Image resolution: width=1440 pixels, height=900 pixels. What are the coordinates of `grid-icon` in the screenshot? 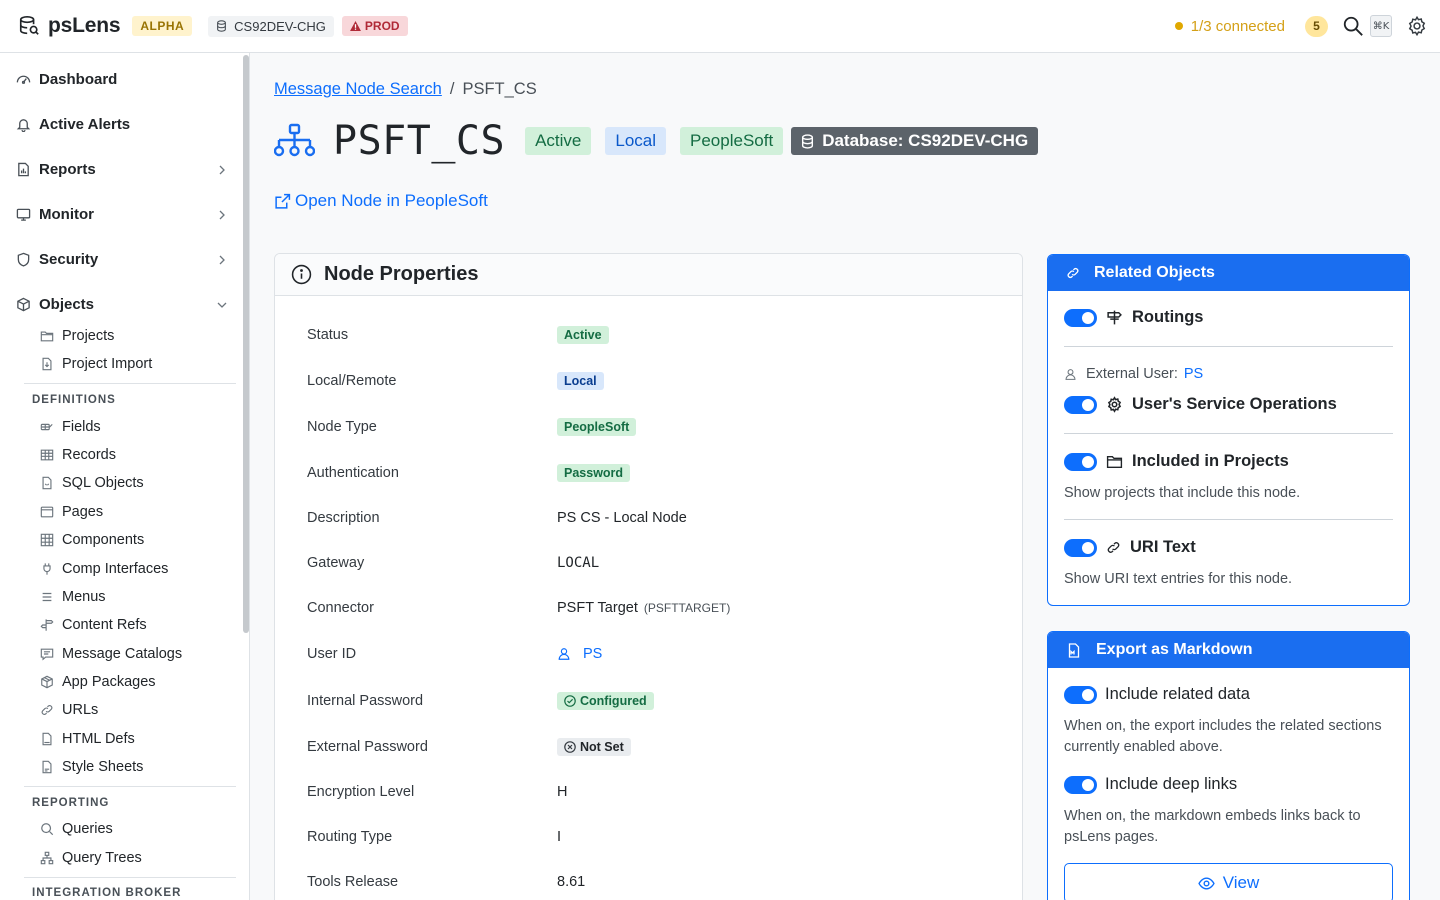 It's located at (47, 540).